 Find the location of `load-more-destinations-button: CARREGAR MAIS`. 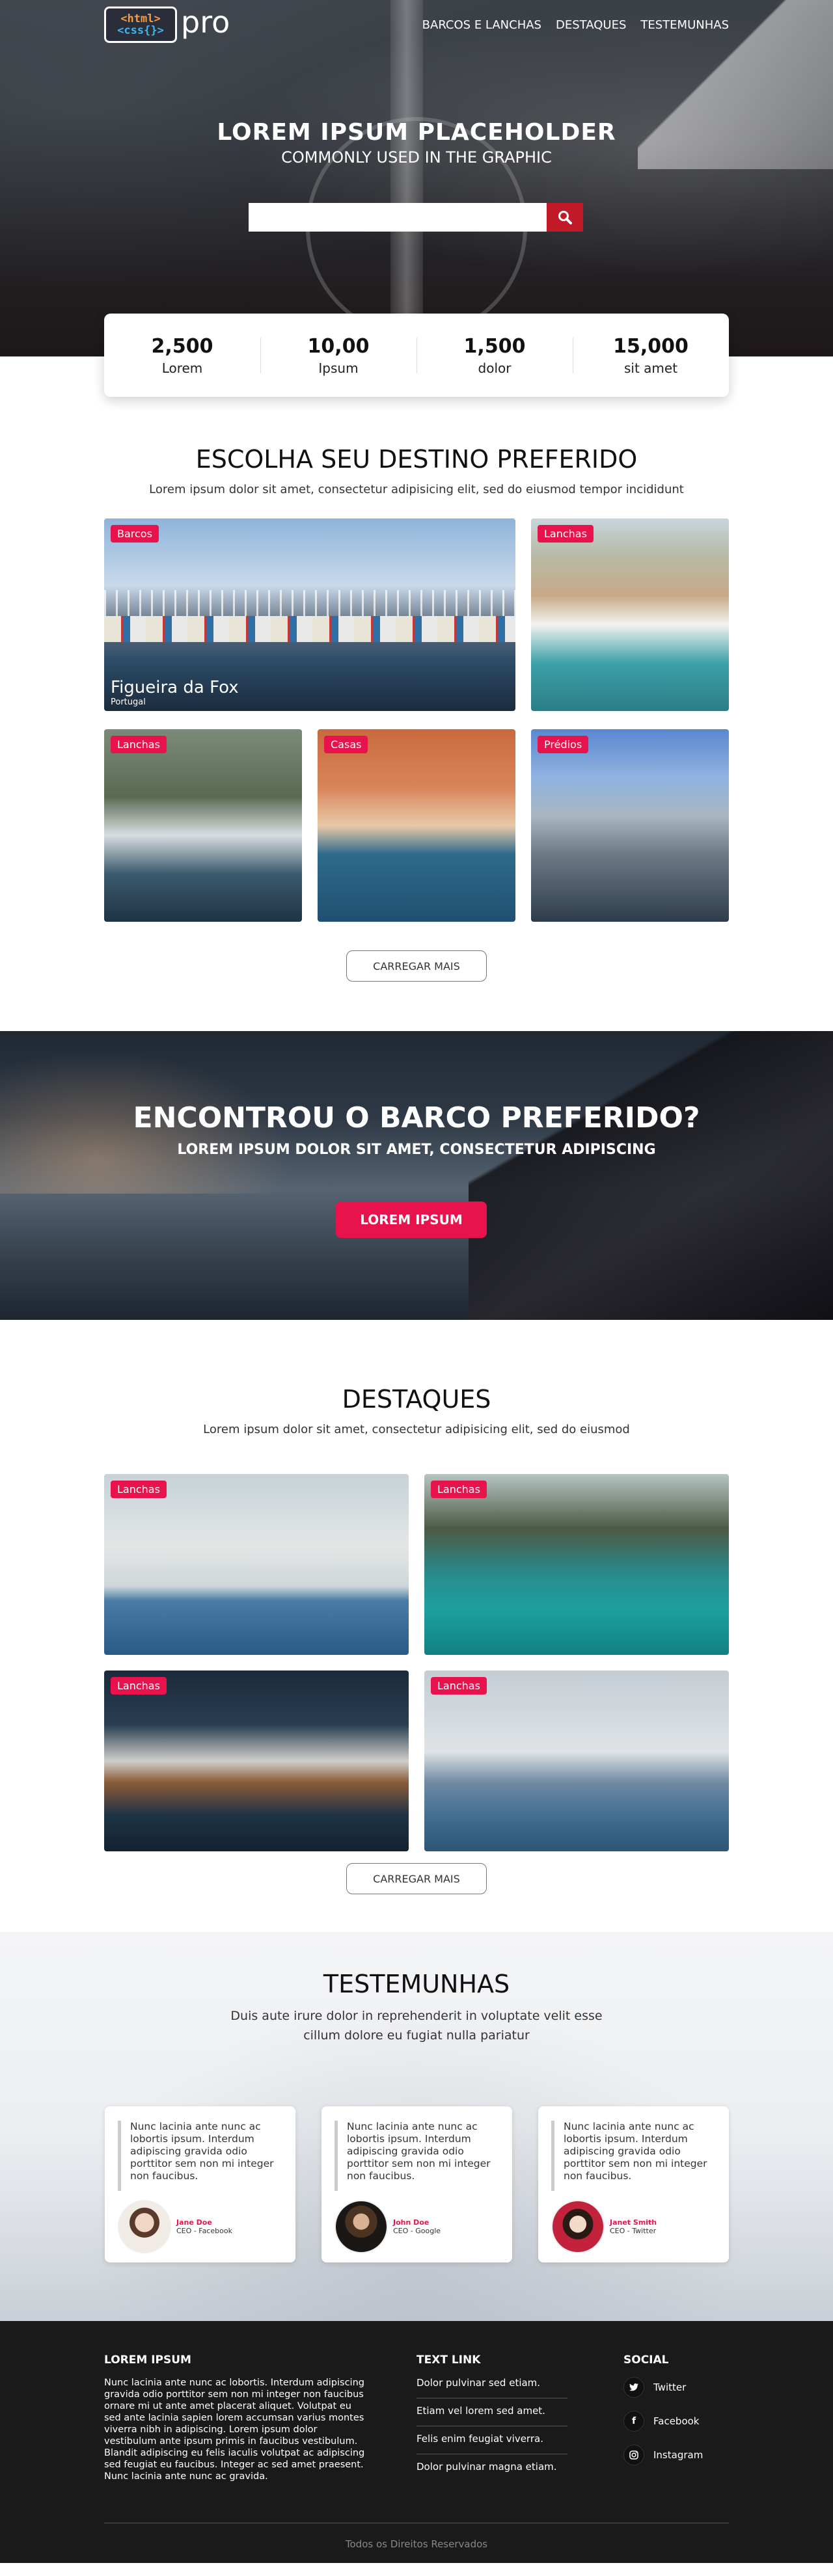

load-more-destinations-button: CARREGAR MAIS is located at coordinates (416, 966).